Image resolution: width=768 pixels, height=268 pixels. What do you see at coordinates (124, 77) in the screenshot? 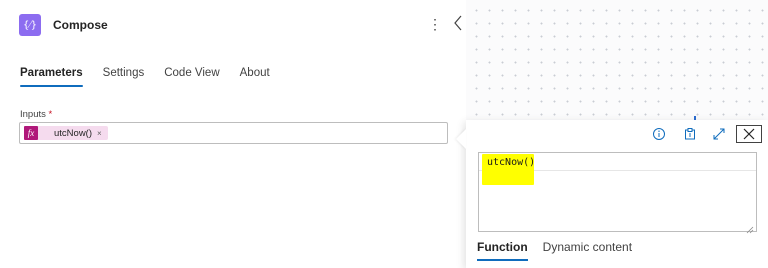
I see `tab-settings: Settings` at bounding box center [124, 77].